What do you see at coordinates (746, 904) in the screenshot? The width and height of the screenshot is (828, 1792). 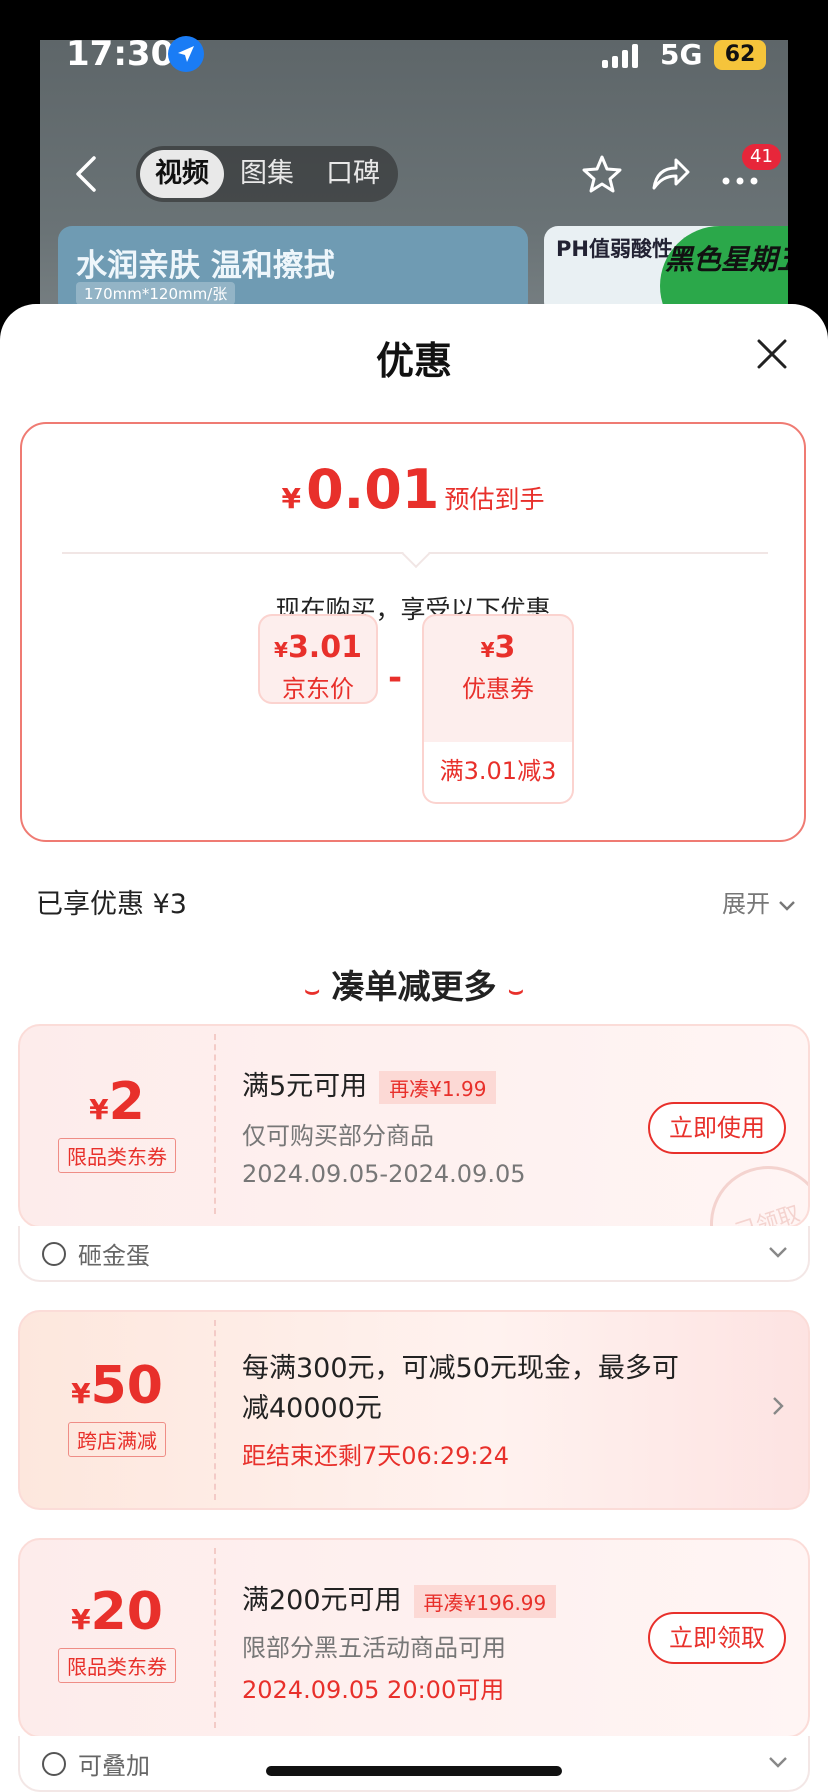 I see `expand-label: 展开` at bounding box center [746, 904].